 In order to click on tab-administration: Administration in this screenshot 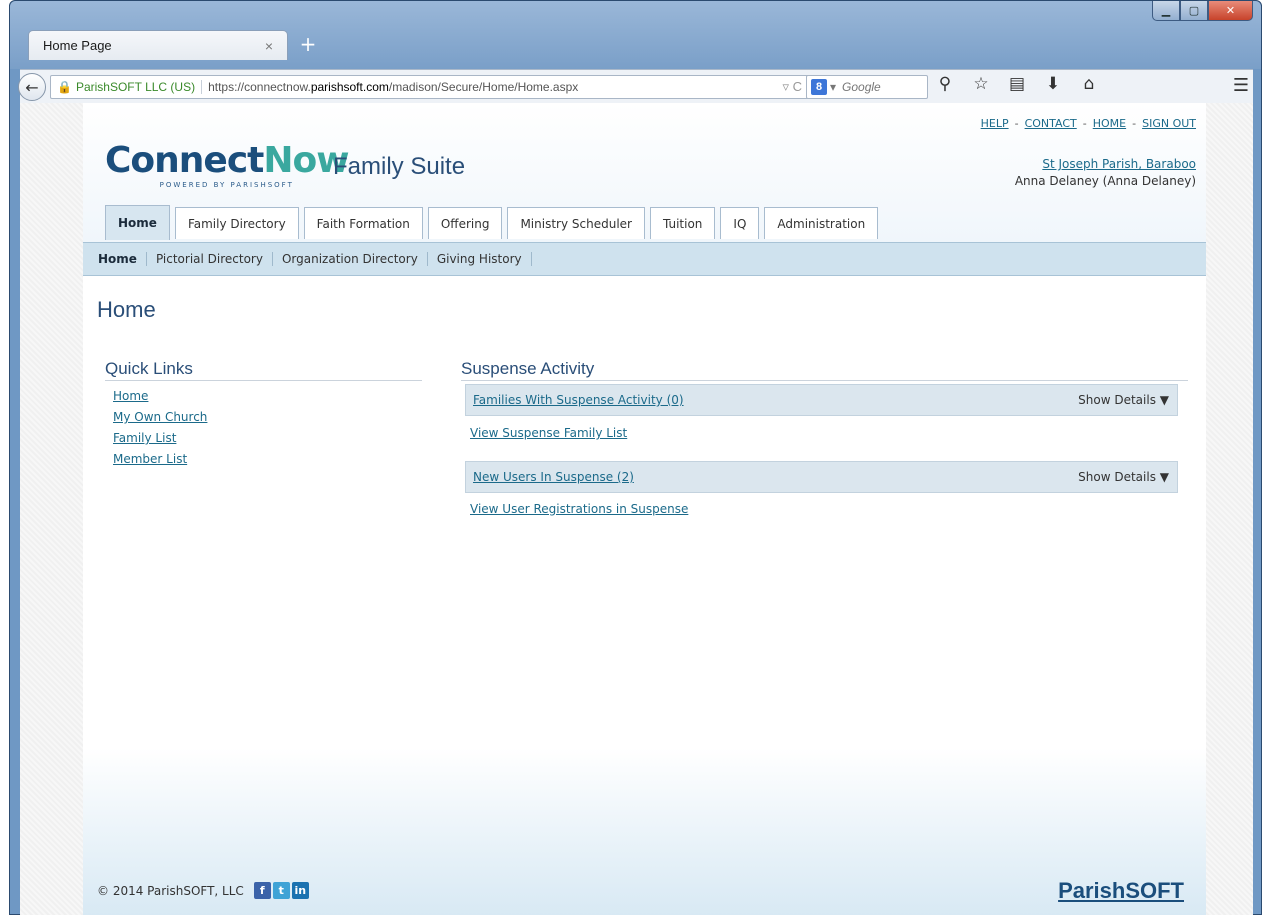, I will do `click(821, 223)`.